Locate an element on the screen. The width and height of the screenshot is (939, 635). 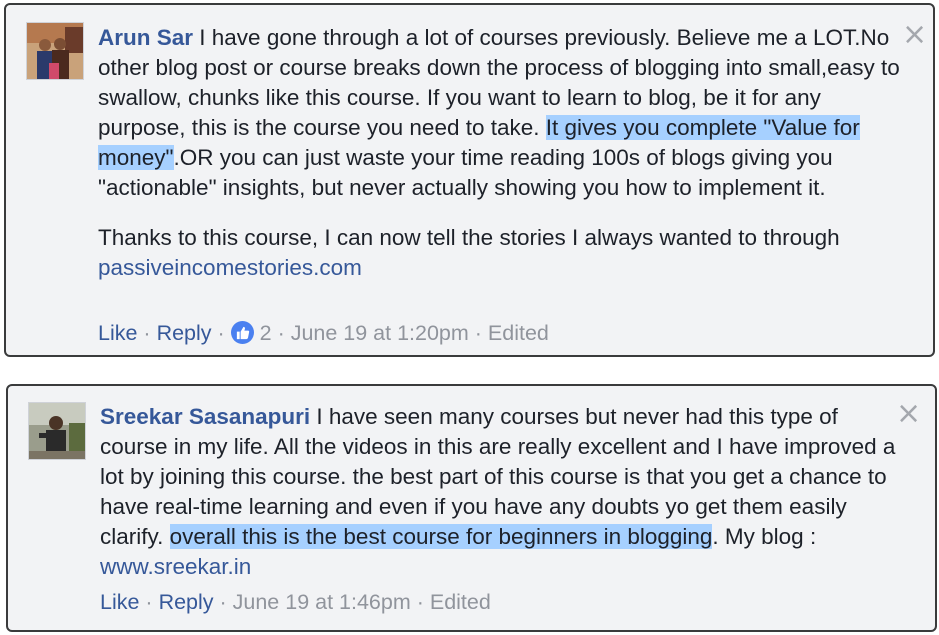
blog-link: passiveincomestories.com is located at coordinates (230, 267).